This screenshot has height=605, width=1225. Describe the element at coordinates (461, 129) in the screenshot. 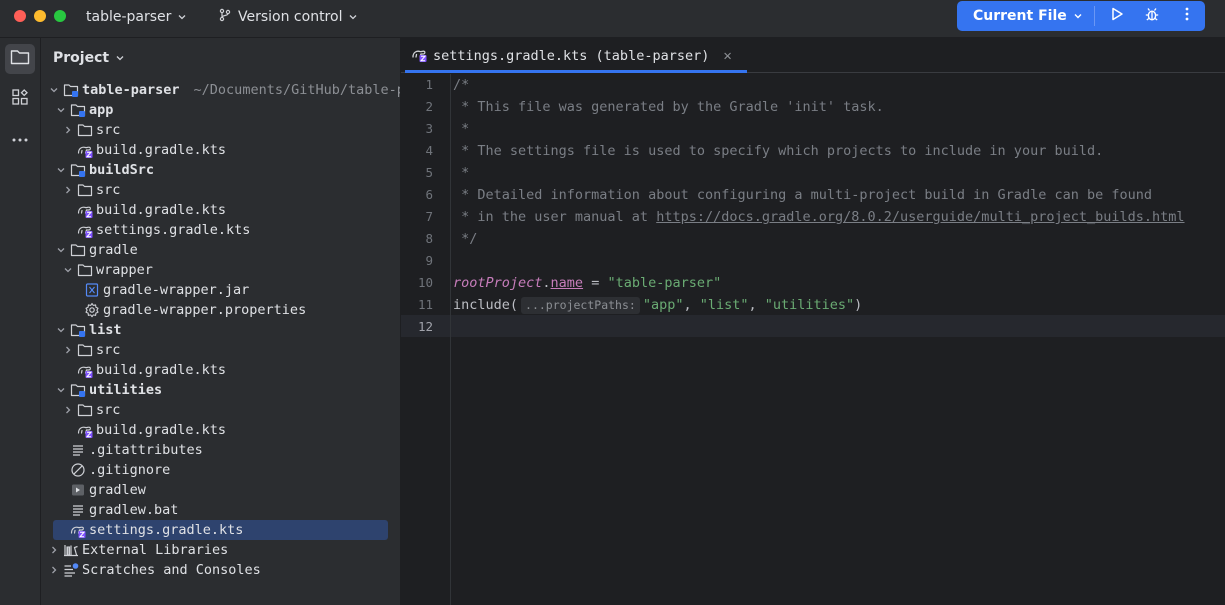

I see `code-comment: *` at that location.